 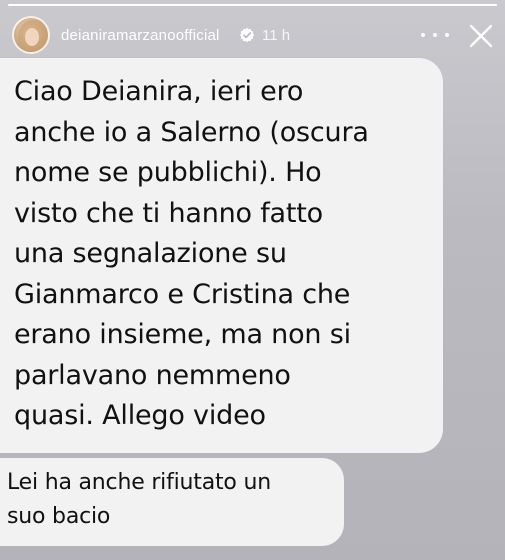 What do you see at coordinates (481, 36) in the screenshot?
I see `close-icon` at bounding box center [481, 36].